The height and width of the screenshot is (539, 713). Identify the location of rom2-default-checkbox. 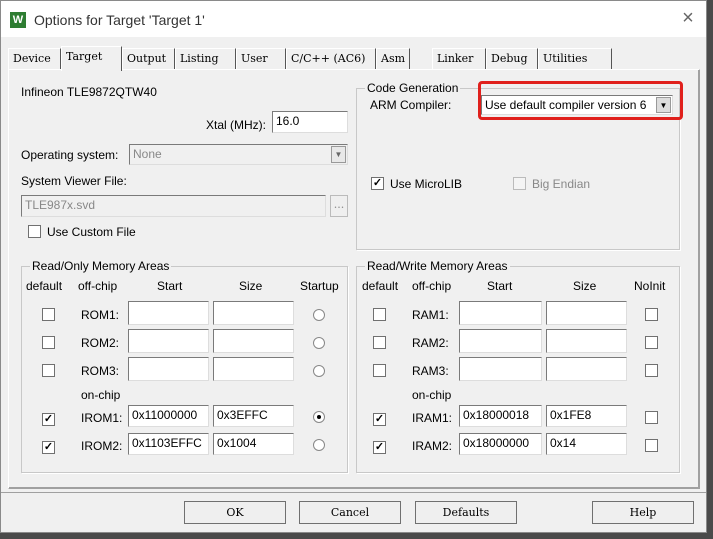
(48, 342).